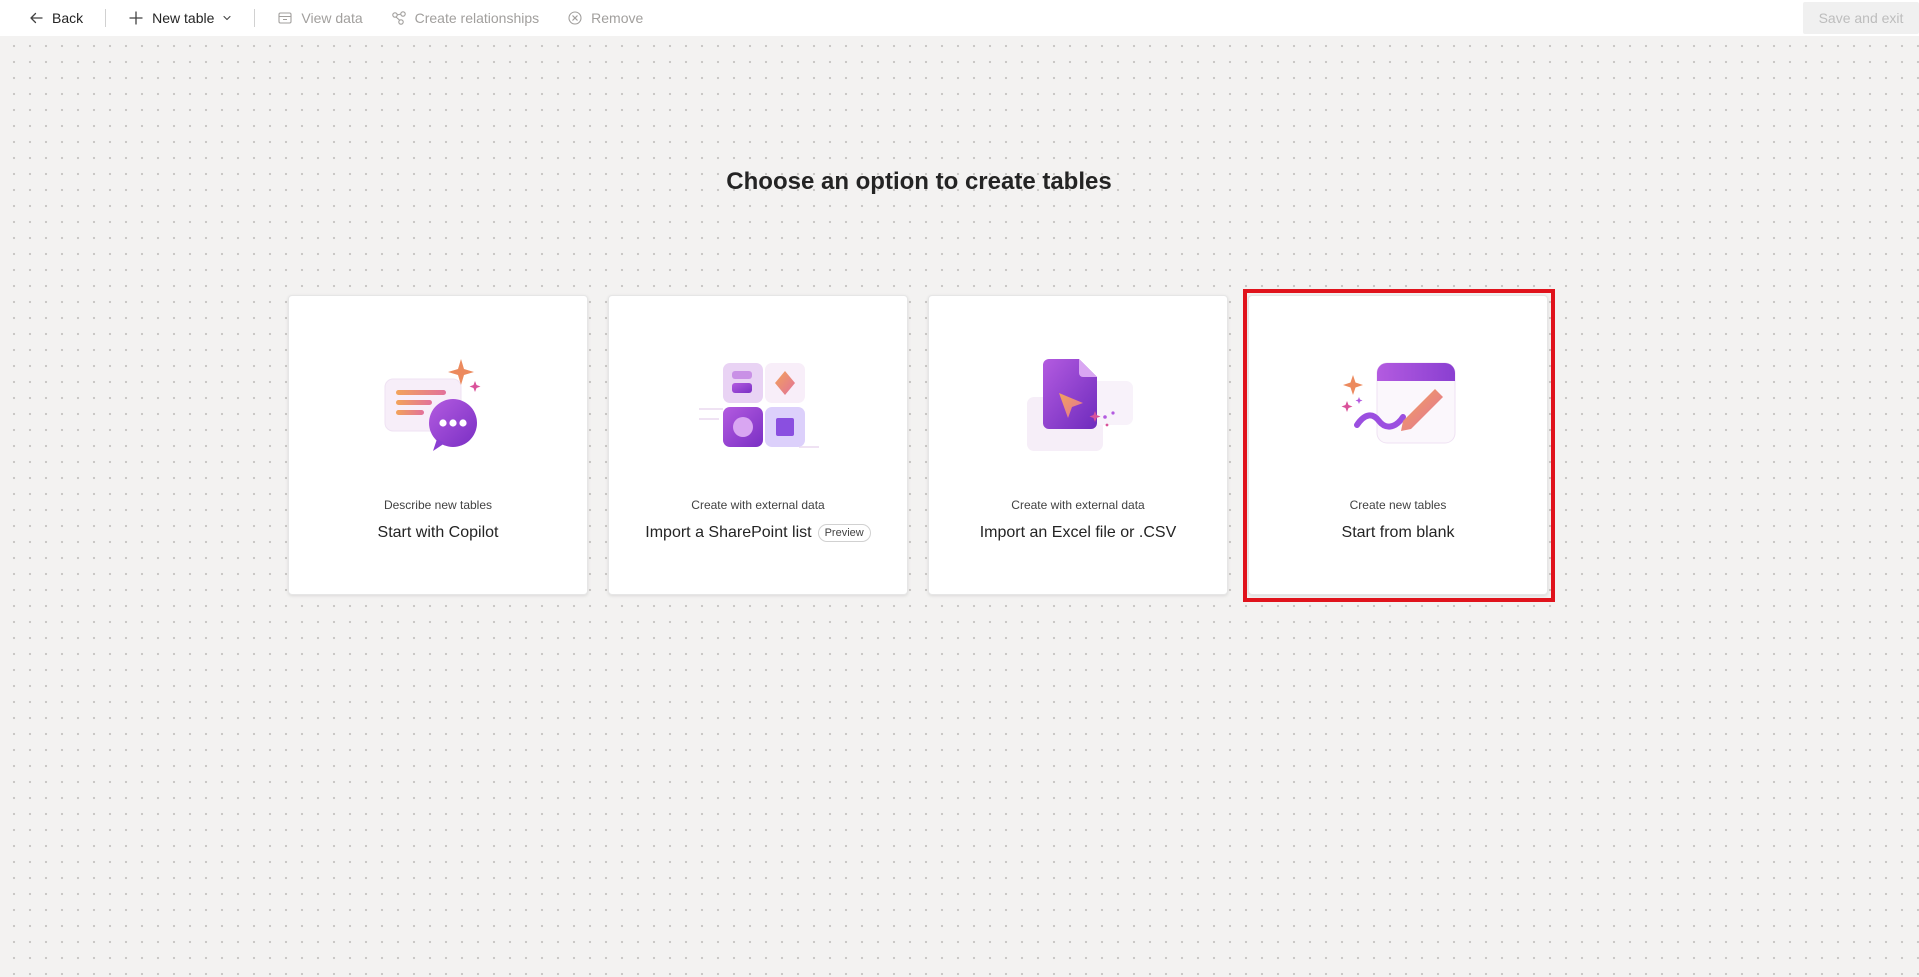 Image resolution: width=1919 pixels, height=977 pixels. Describe the element at coordinates (285, 18) in the screenshot. I see `table-view-icon` at that location.